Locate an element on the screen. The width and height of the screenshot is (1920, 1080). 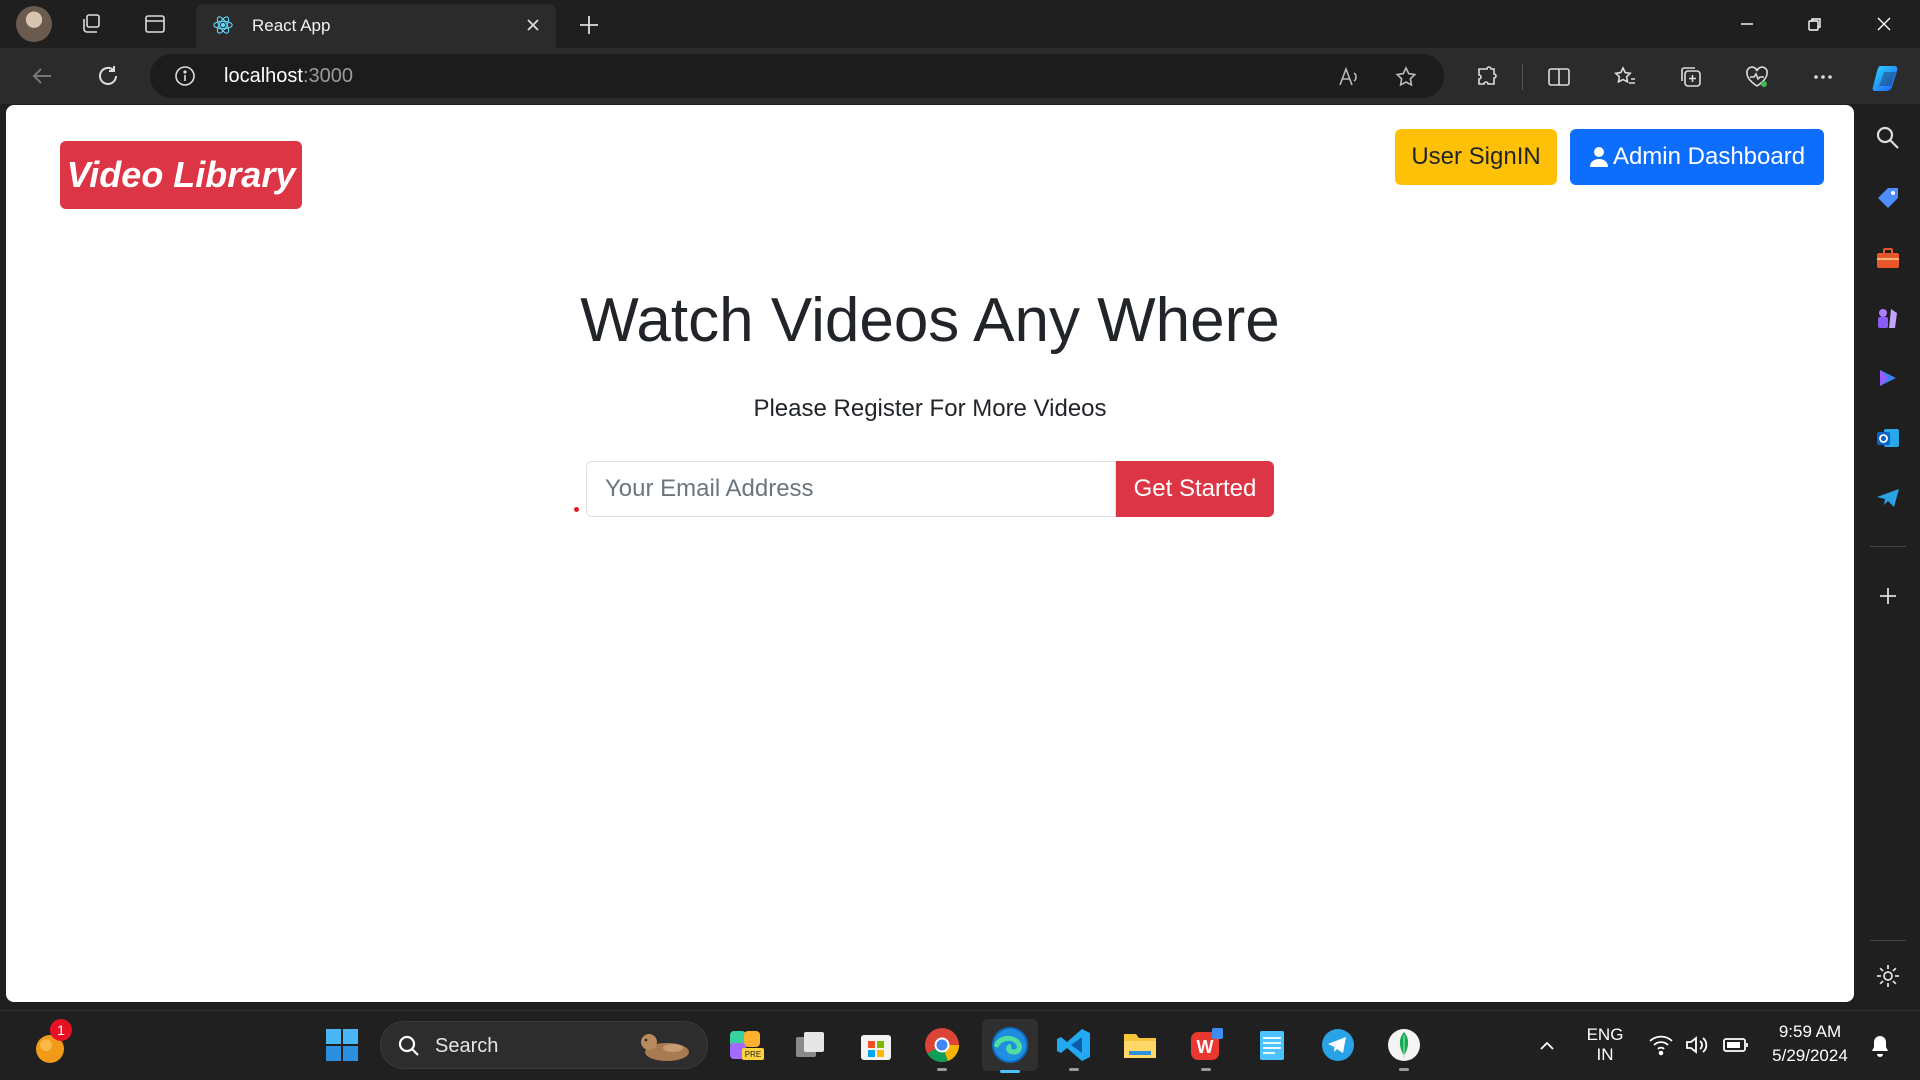
close-window-icon is located at coordinates (1884, 24).